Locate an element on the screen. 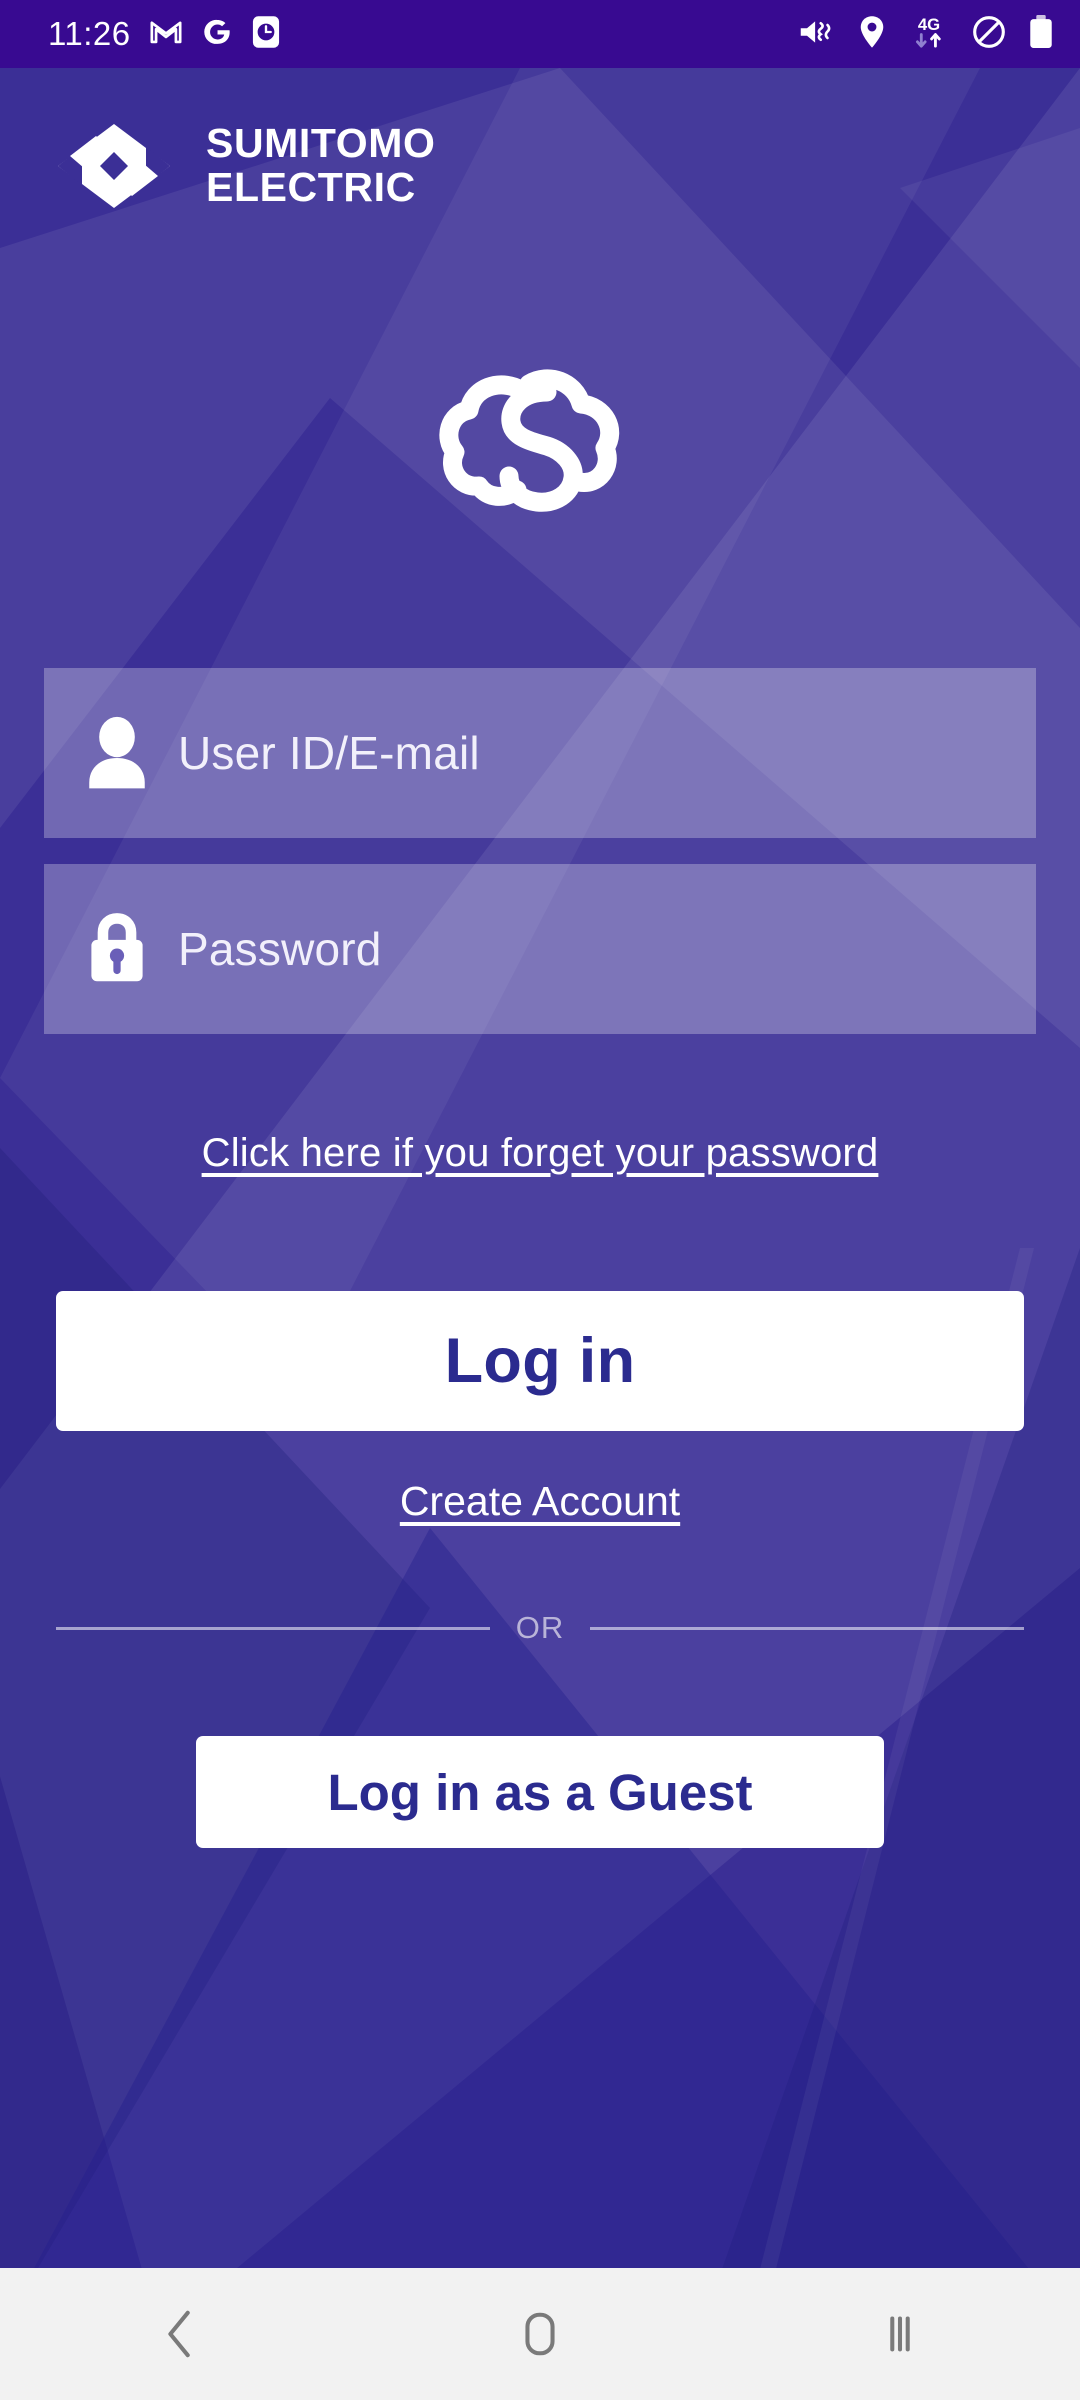 This screenshot has height=2400, width=1080. location-pin-icon is located at coordinates (872, 34).